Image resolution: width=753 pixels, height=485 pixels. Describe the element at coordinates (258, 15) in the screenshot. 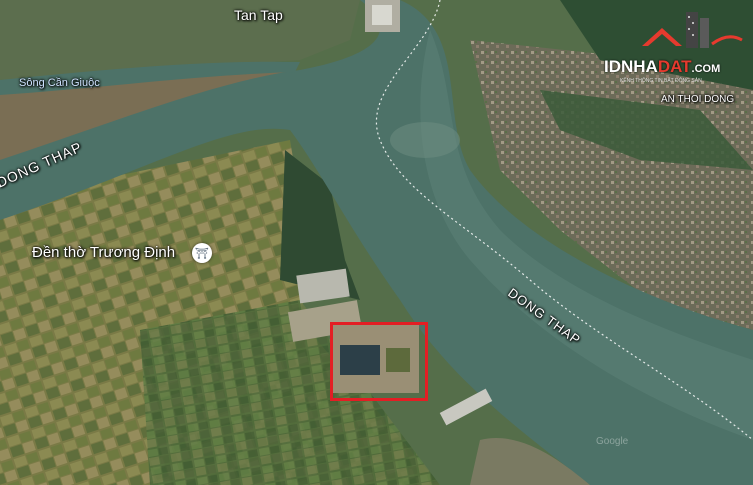

I see `place-label-tan-tap: Tan Tap` at that location.